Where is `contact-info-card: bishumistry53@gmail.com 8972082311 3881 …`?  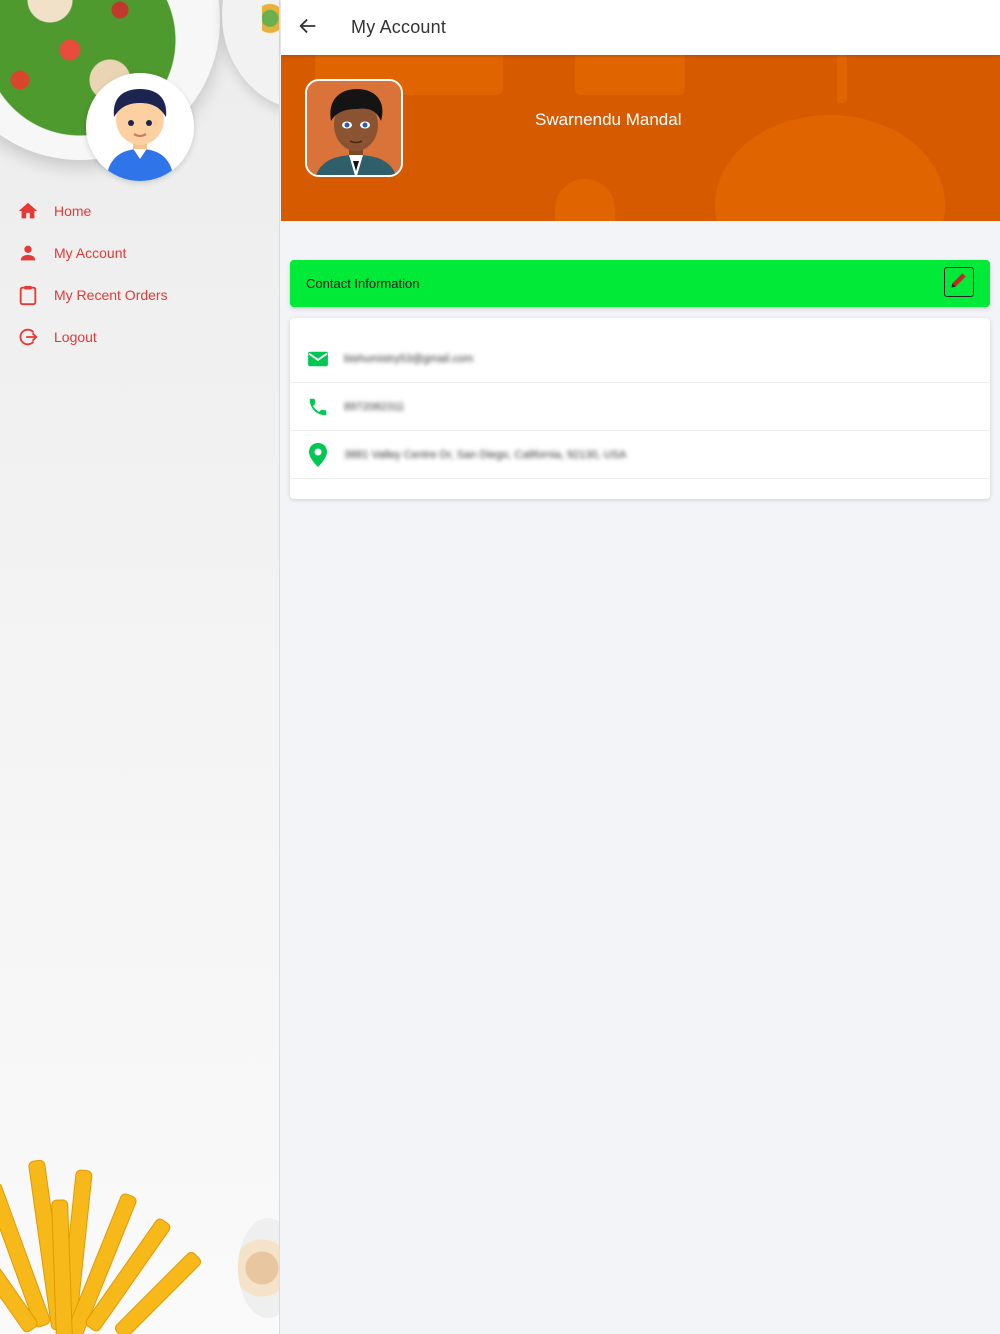 contact-info-card: bishumistry53@gmail.com 8972082311 3881 … is located at coordinates (640, 408).